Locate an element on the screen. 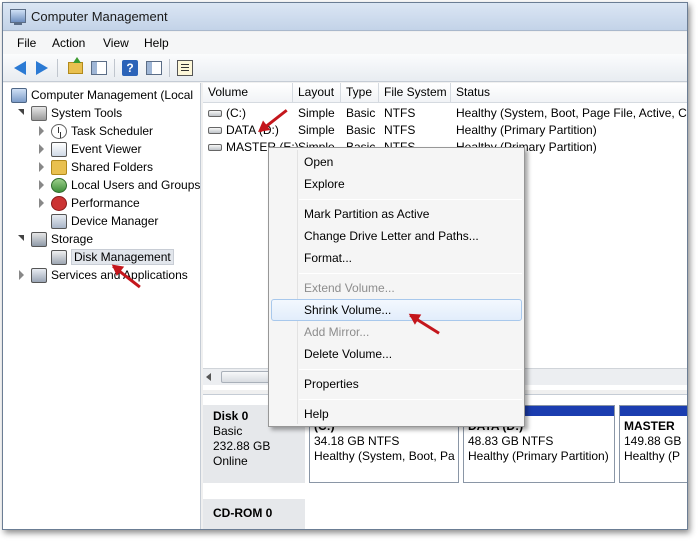 The image size is (699, 541). show-hide-tree-icon is located at coordinates (99, 68).